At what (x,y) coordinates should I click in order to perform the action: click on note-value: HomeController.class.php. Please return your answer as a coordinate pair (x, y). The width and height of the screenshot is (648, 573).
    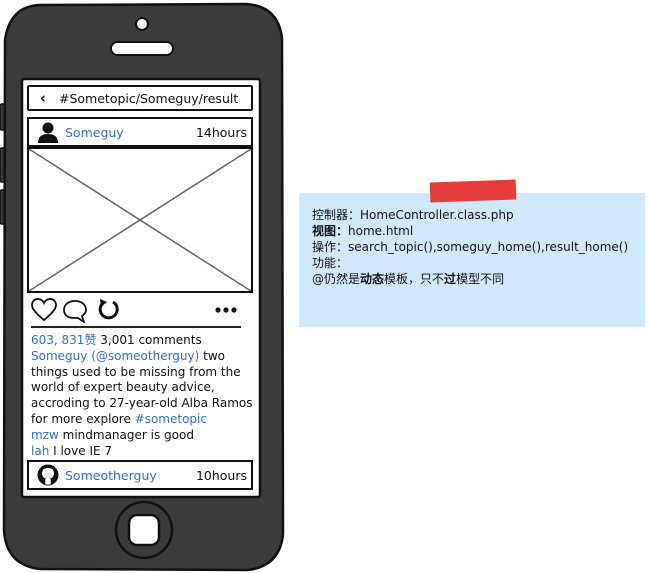
    Looking at the image, I should click on (437, 215).